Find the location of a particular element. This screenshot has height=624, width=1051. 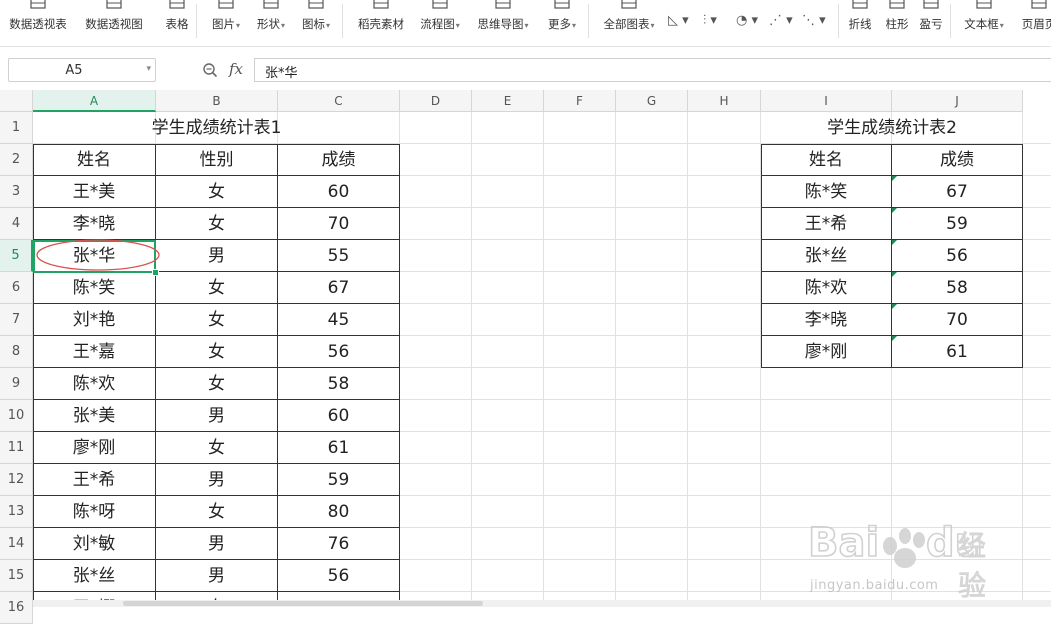

ribbon-winloss-chart-button: 盈亏 is located at coordinates (931, 23).